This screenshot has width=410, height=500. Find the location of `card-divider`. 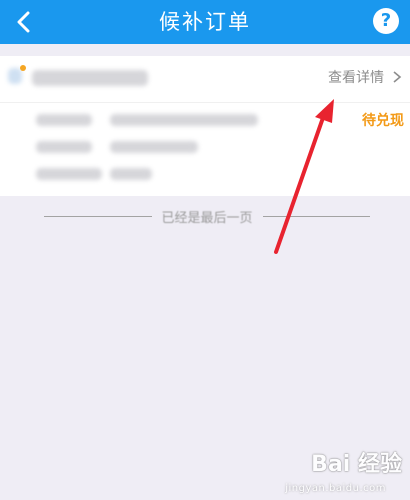

card-divider is located at coordinates (205, 102).